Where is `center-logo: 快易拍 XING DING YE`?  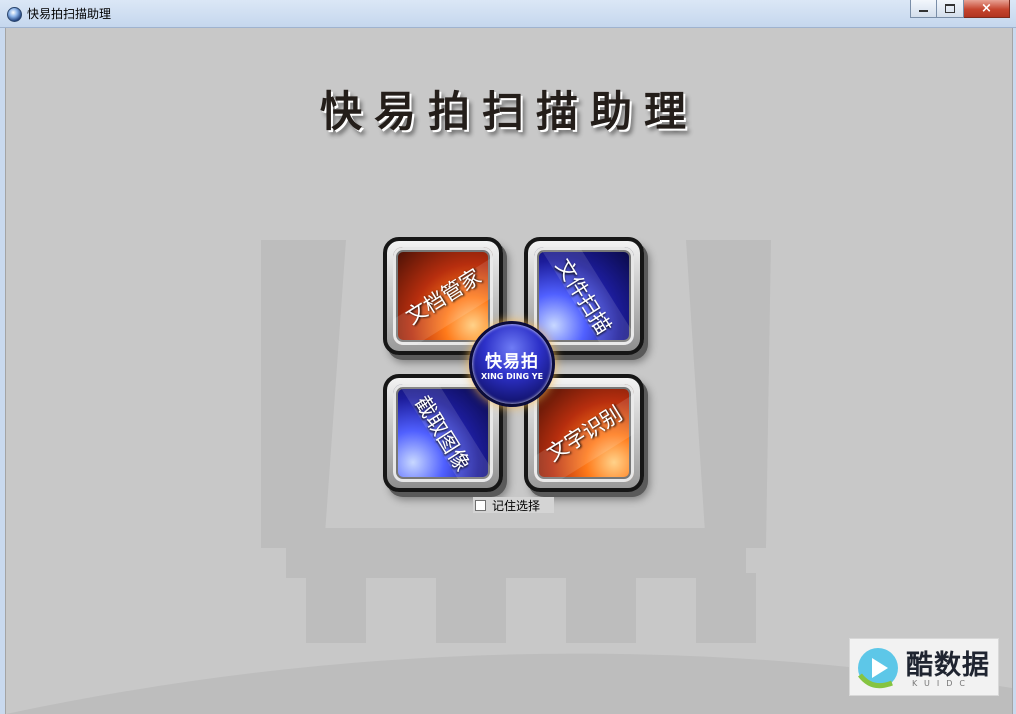
center-logo: 快易拍 XING DING YE is located at coordinates (512, 364).